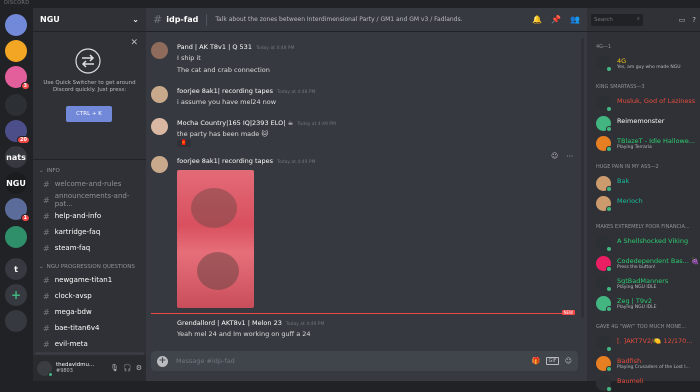 This screenshot has width=700, height=392. I want to click on server-icon: 20, so click(17, 132).